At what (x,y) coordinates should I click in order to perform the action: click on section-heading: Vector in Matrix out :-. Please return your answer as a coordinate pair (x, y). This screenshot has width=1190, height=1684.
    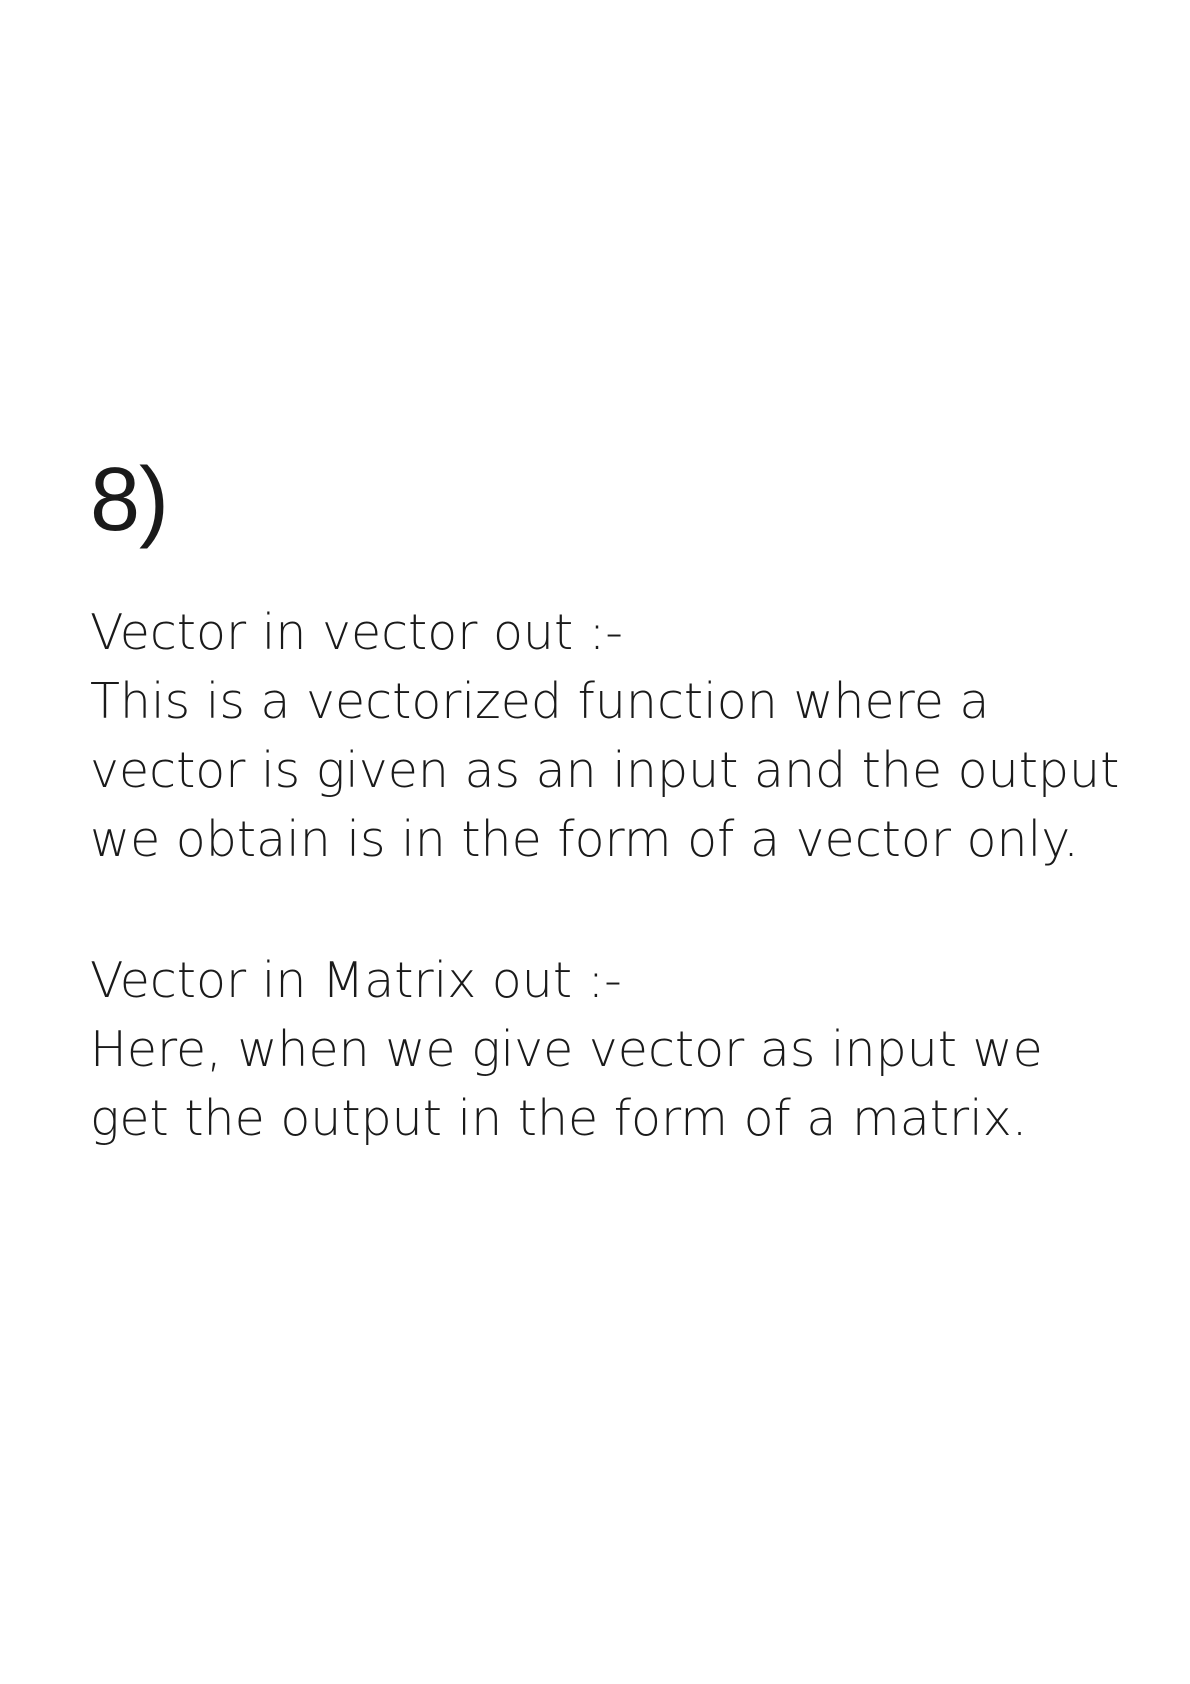
    Looking at the image, I should click on (356, 980).